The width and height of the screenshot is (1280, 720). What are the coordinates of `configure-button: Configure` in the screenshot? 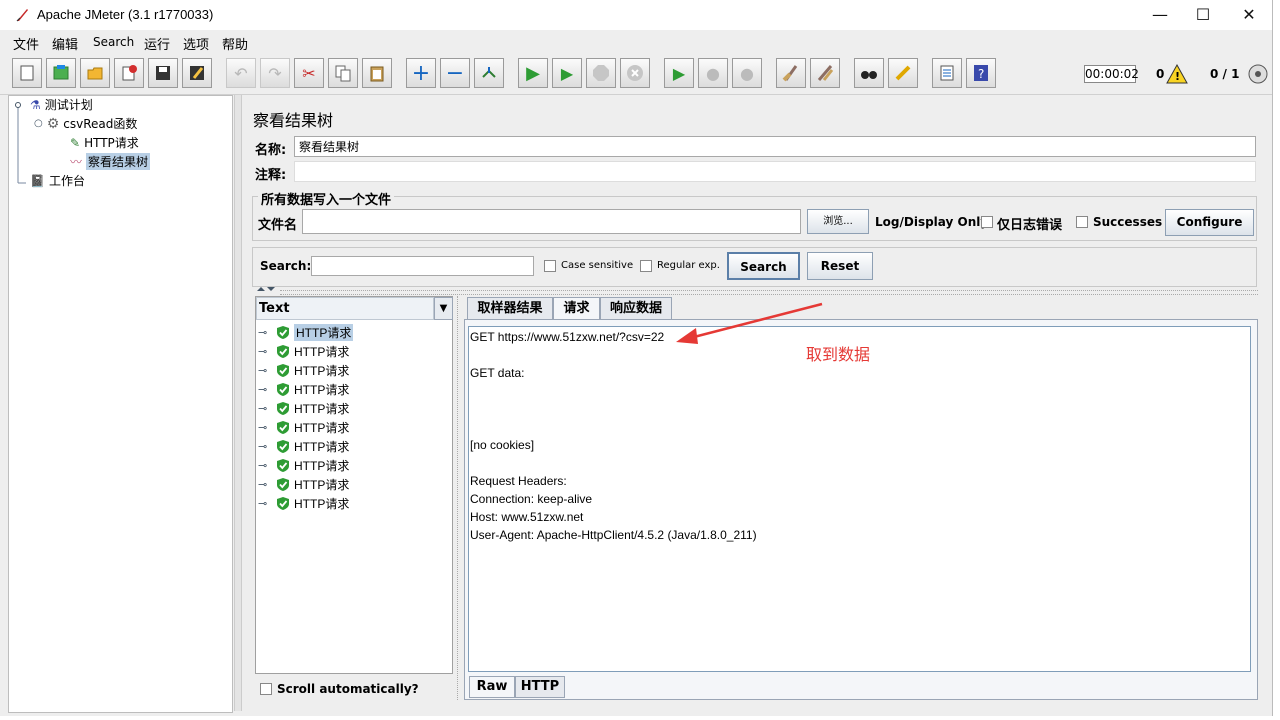 It's located at (1209, 222).